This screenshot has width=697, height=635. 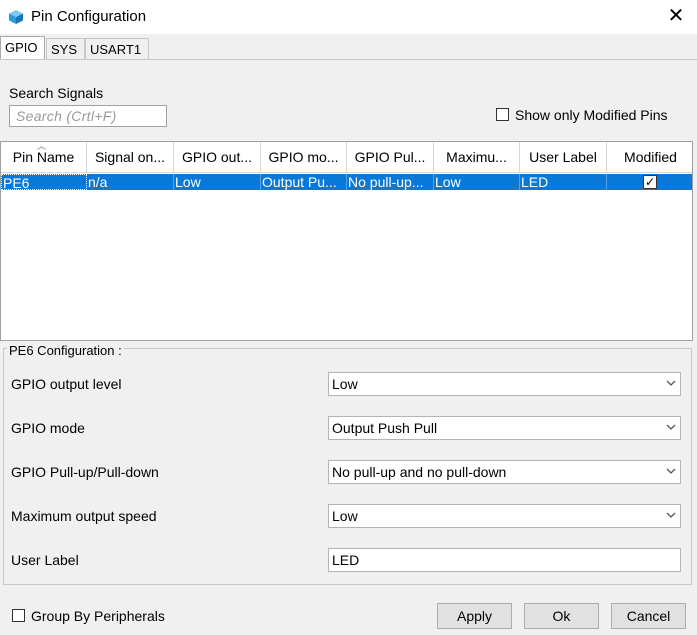 What do you see at coordinates (65, 49) in the screenshot?
I see `tab-sys: SYS` at bounding box center [65, 49].